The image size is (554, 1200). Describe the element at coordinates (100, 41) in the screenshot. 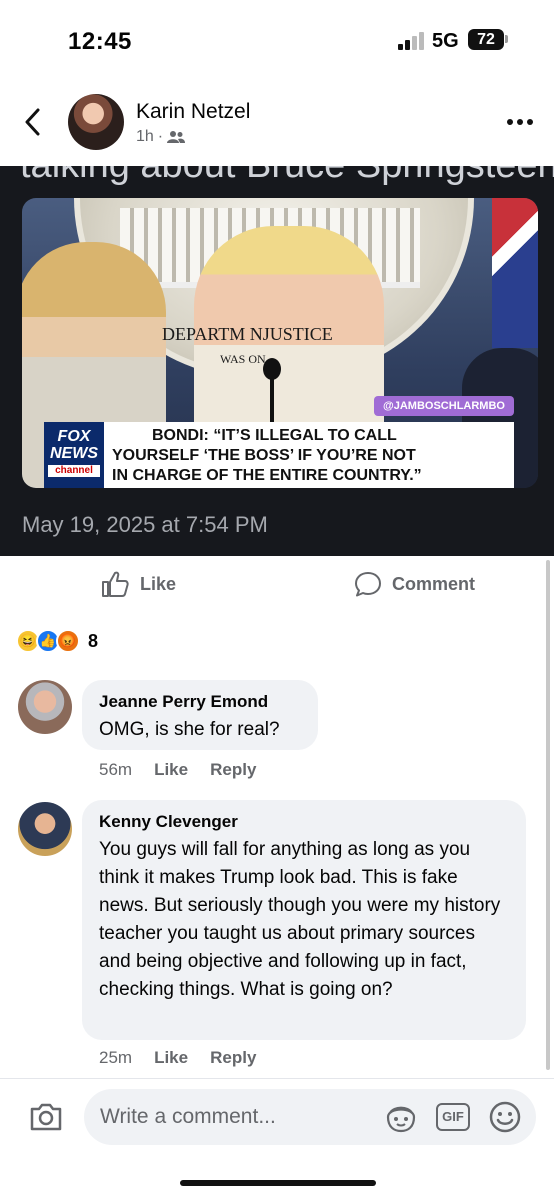

I see `status-time: 12:45` at that location.